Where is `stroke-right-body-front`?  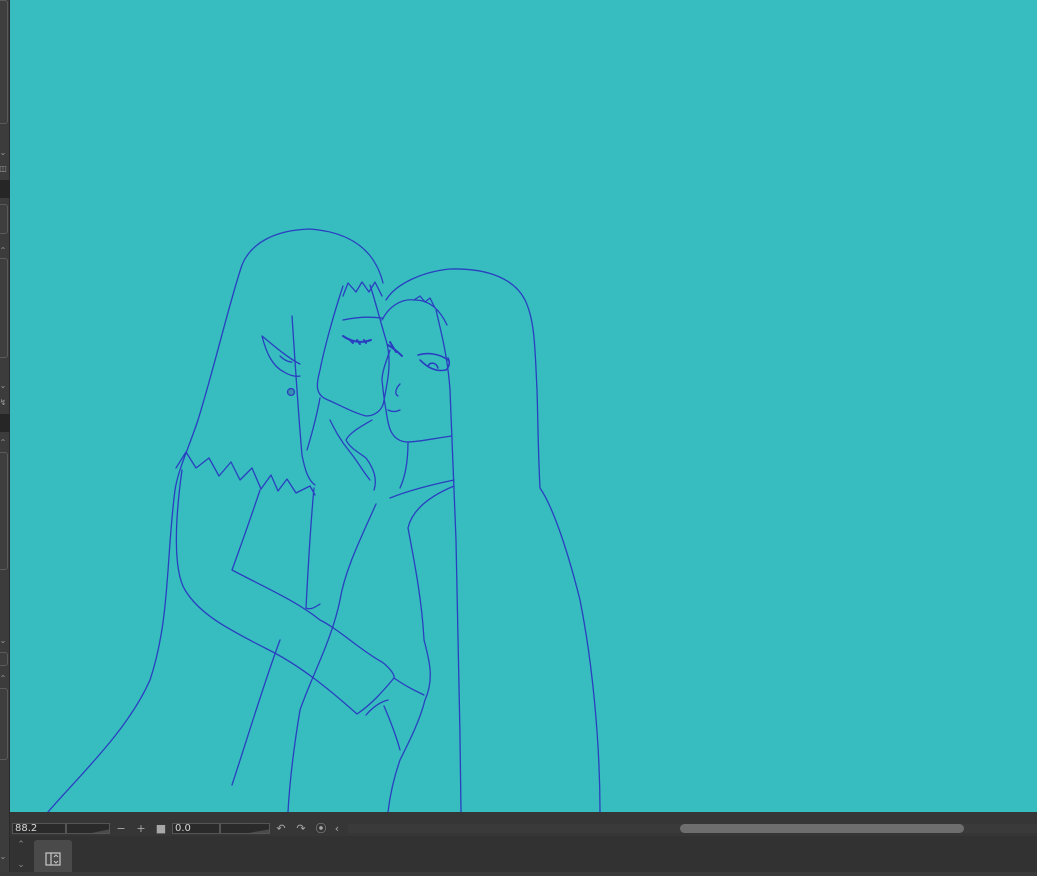 stroke-right-body-front is located at coordinates (421, 648).